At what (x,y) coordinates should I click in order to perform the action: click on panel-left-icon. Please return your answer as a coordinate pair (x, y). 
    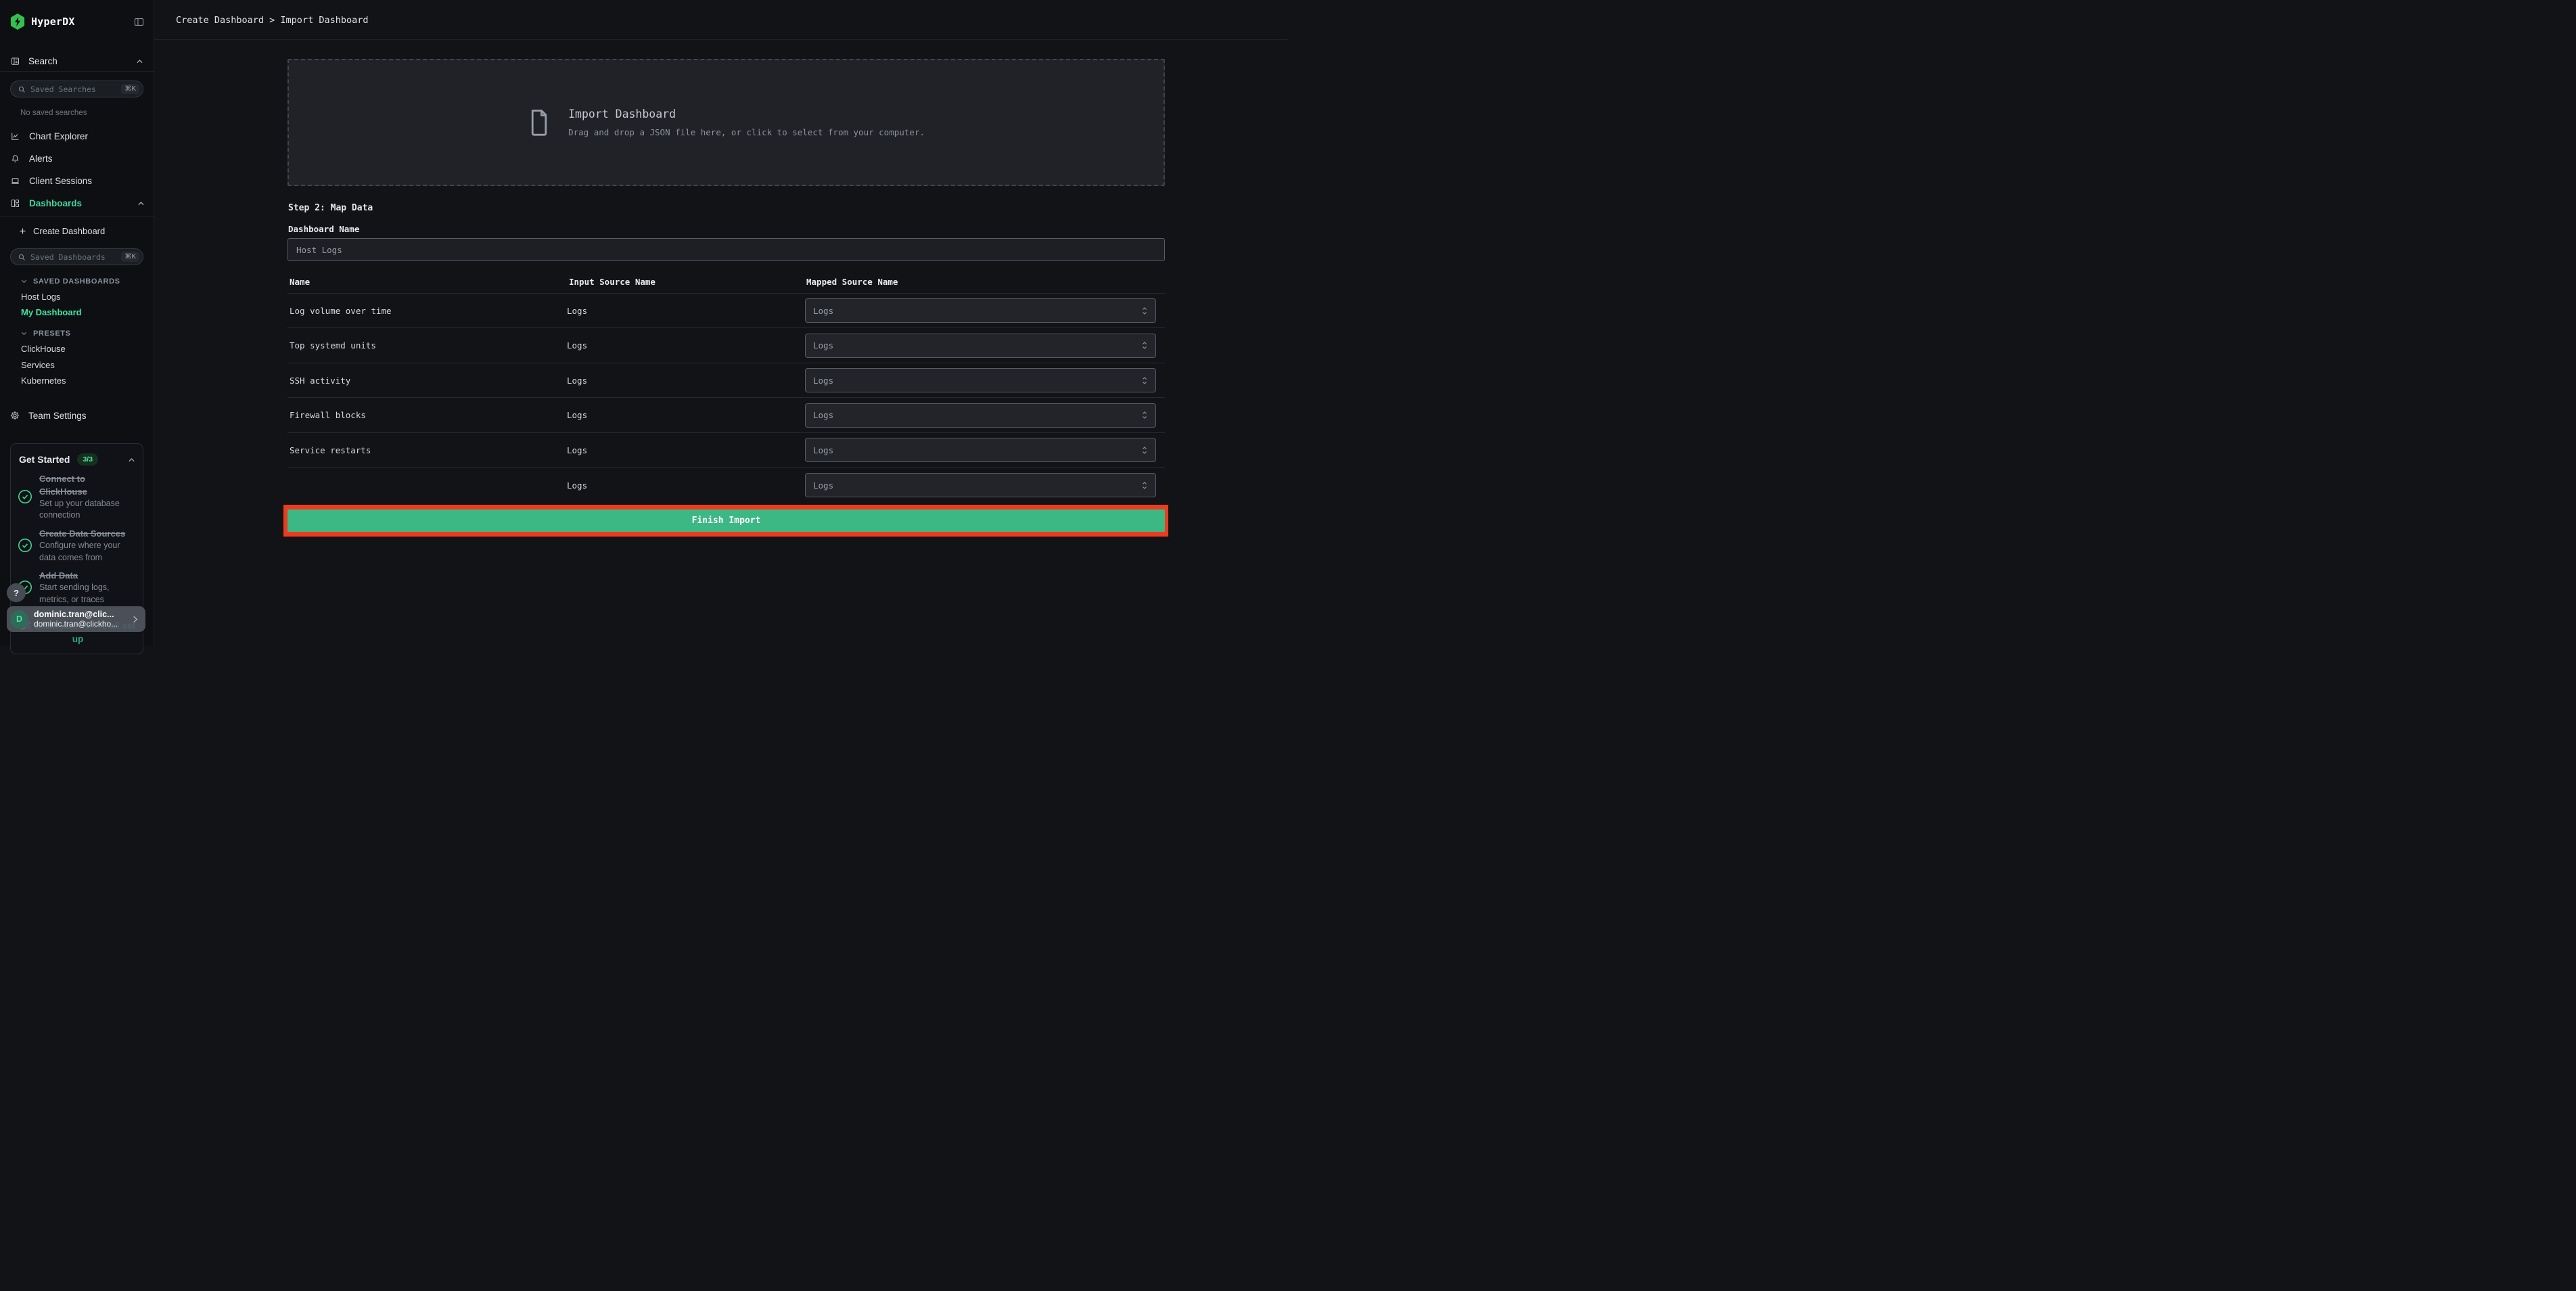
    Looking at the image, I should click on (139, 22).